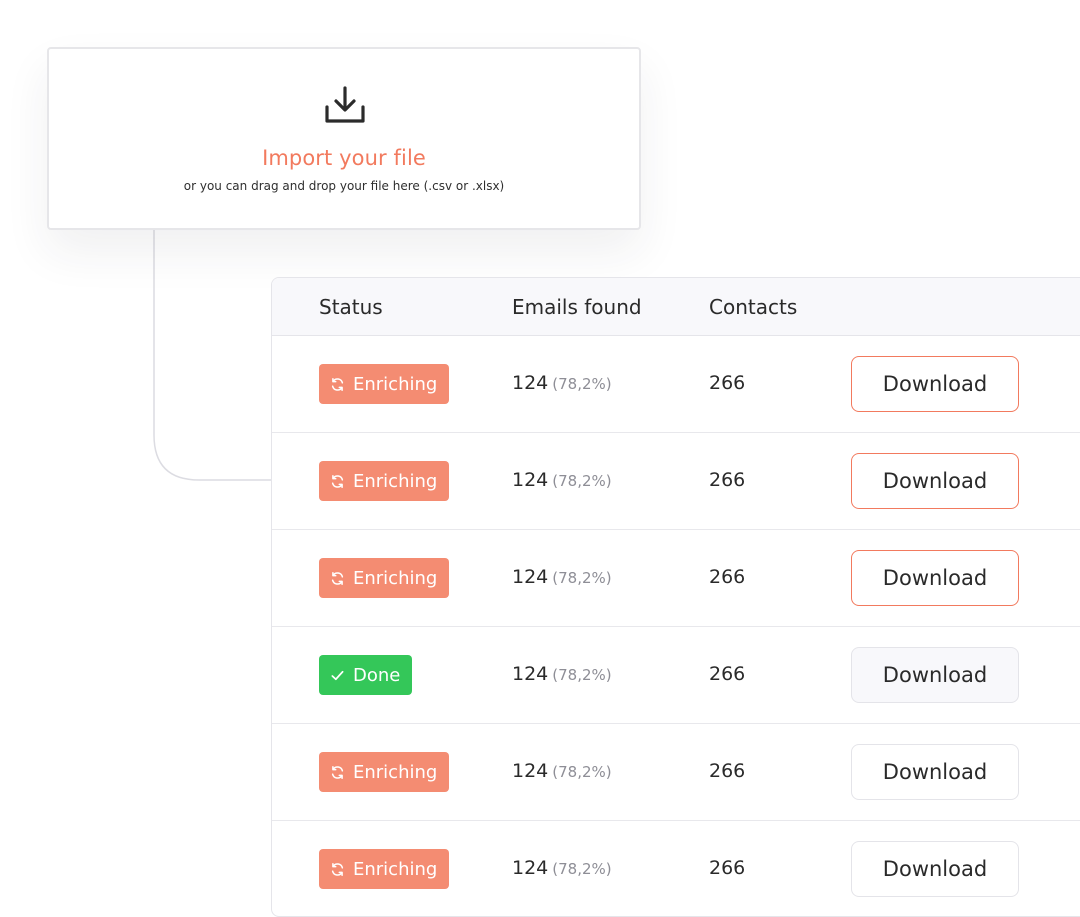 This screenshot has height=917, width=1080. Describe the element at coordinates (345, 104) in the screenshot. I see `download-tray-icon` at that location.